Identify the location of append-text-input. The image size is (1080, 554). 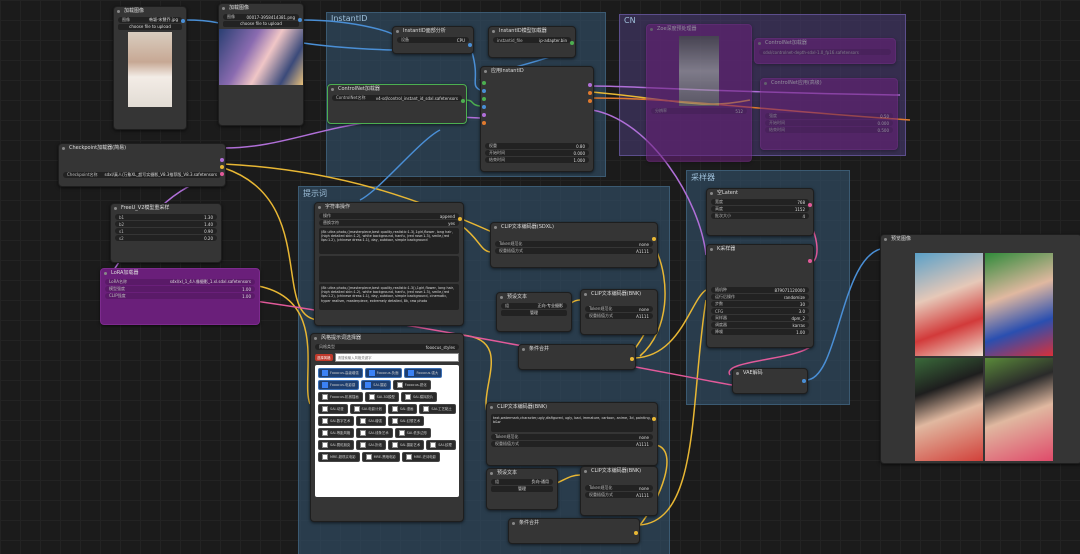
(389, 269).